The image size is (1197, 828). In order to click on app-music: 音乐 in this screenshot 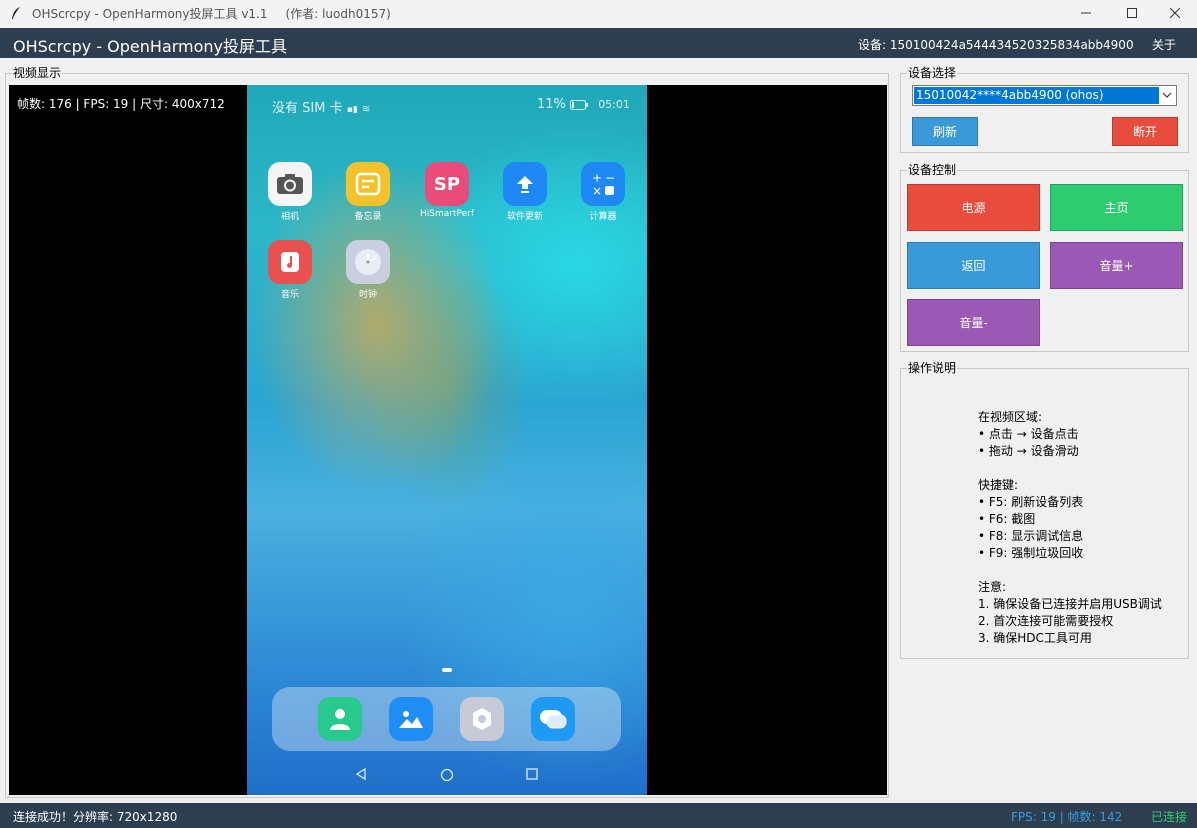, I will do `click(290, 270)`.